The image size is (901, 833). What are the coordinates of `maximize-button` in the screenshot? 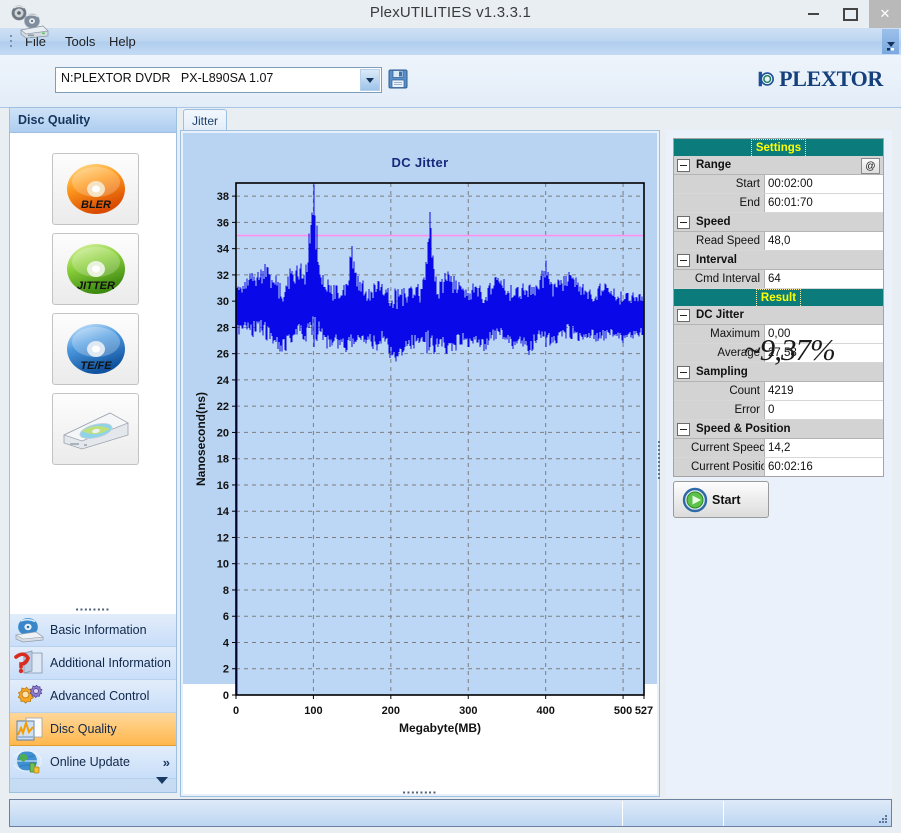 It's located at (850, 14).